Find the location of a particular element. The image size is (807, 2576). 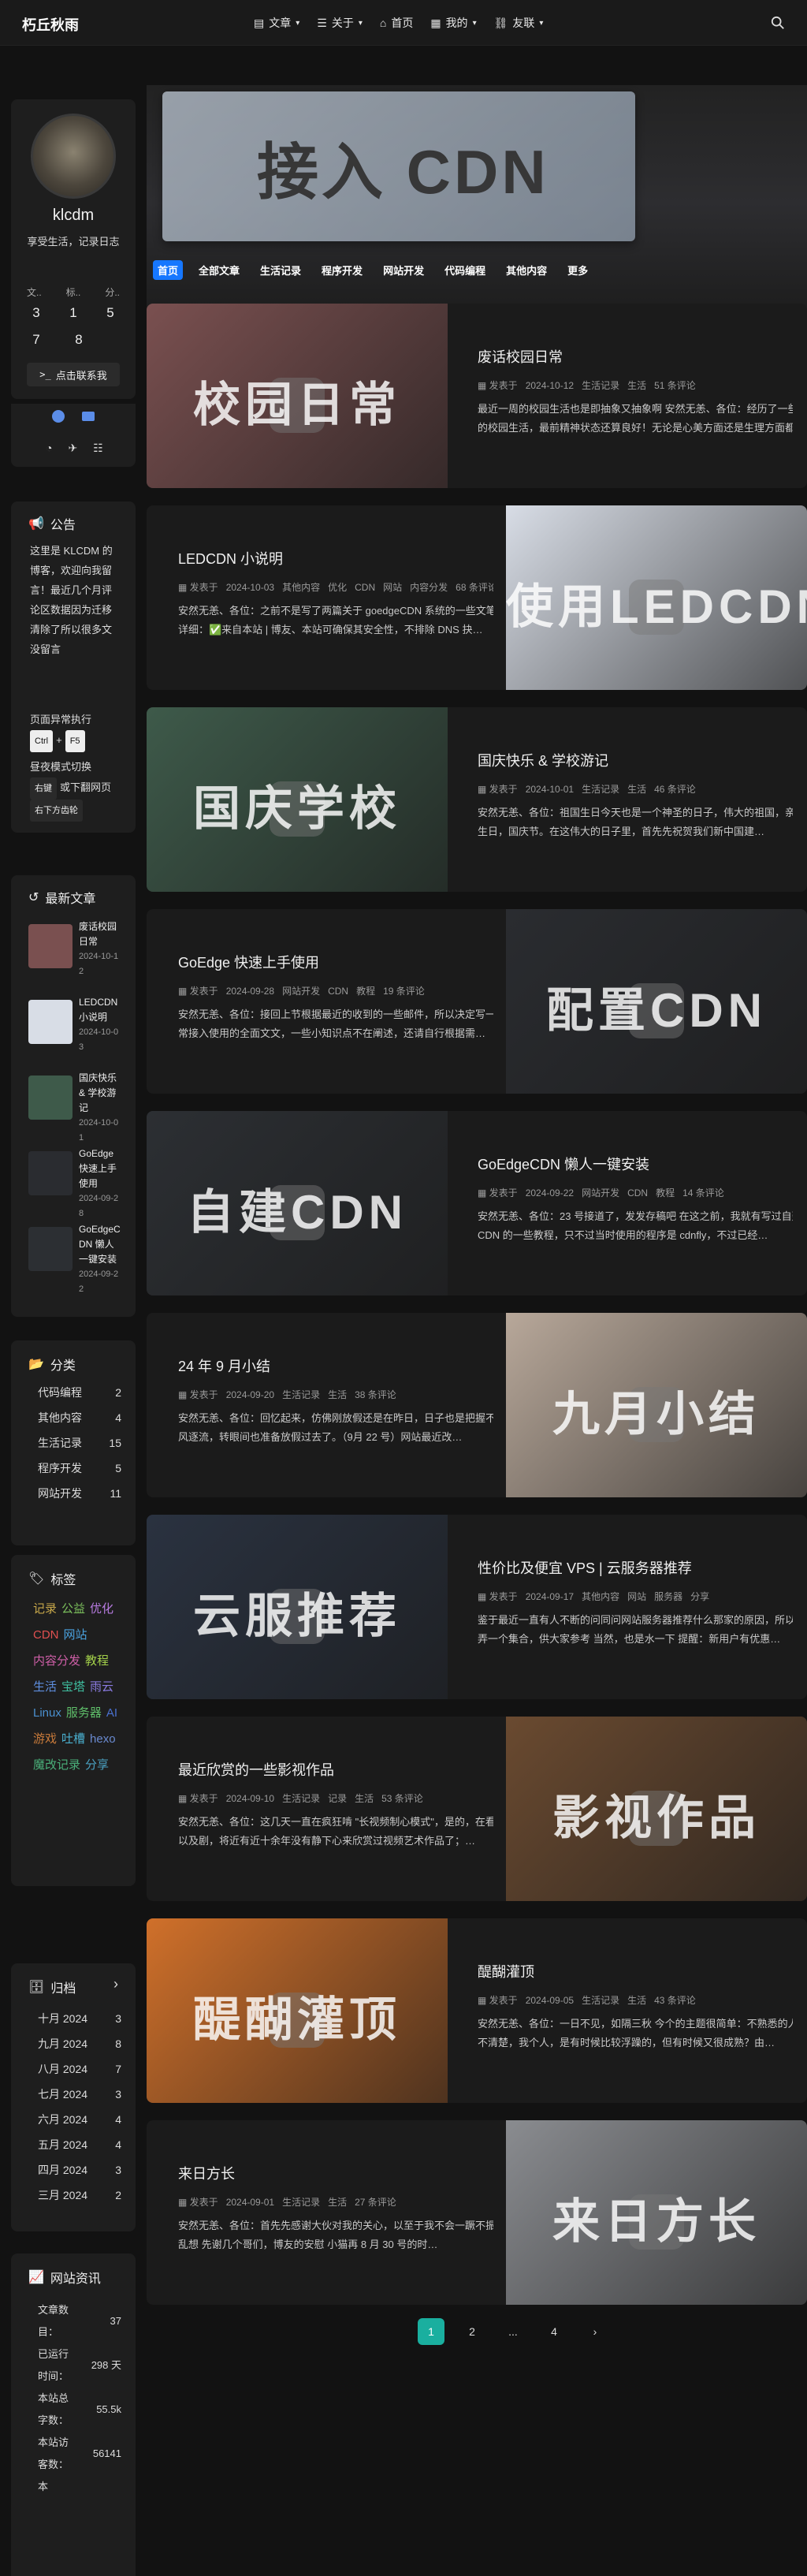

site-brand: 朽丘秋雨 is located at coordinates (50, 25).